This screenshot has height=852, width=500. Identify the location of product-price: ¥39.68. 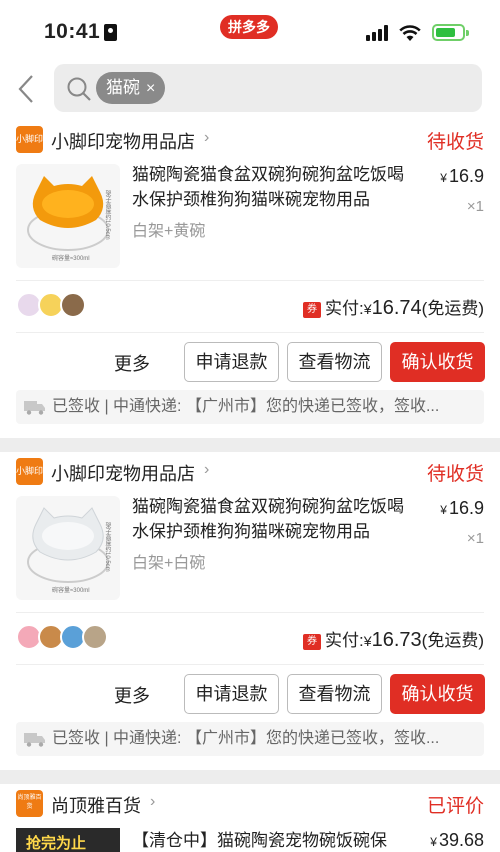
(457, 840).